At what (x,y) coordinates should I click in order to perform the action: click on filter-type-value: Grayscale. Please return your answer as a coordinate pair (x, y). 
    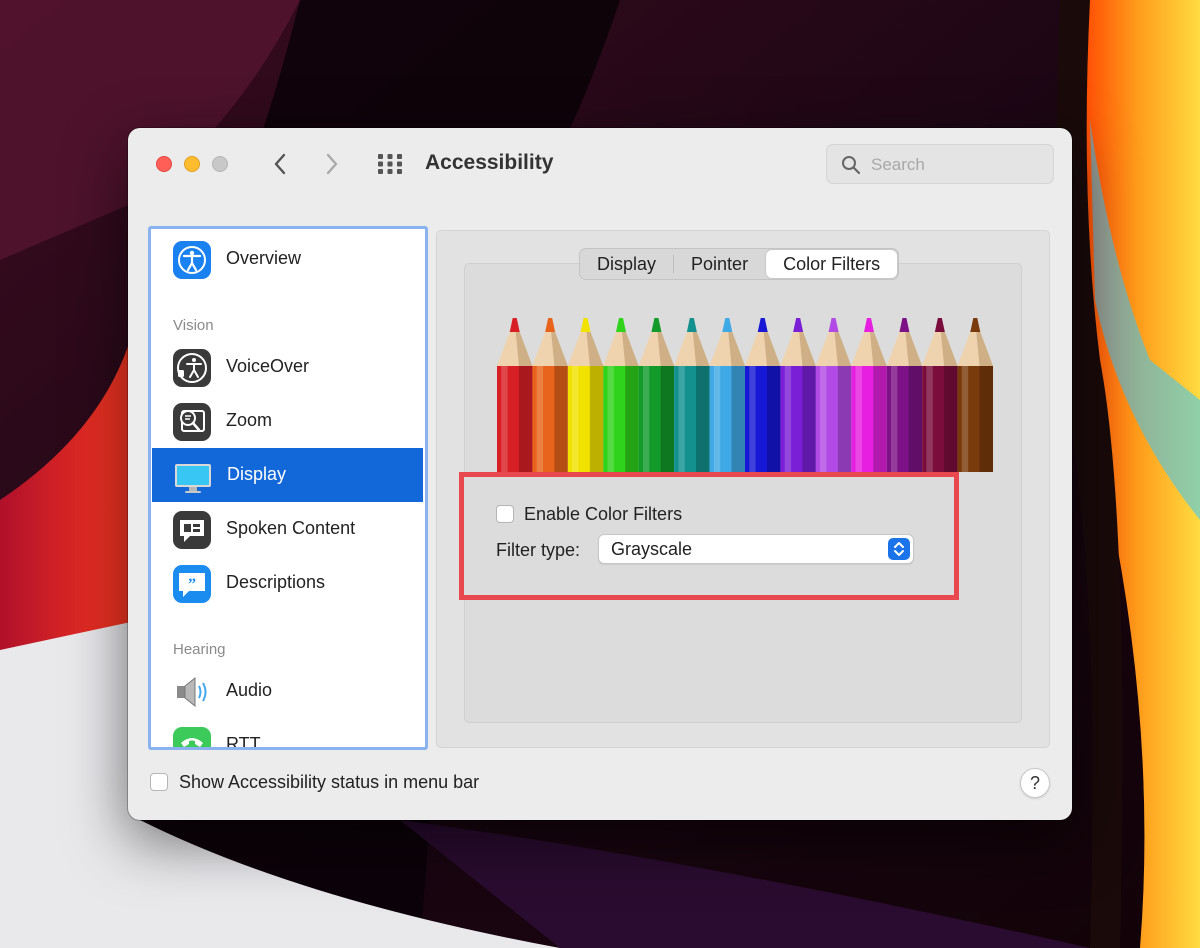
    Looking at the image, I should click on (652, 549).